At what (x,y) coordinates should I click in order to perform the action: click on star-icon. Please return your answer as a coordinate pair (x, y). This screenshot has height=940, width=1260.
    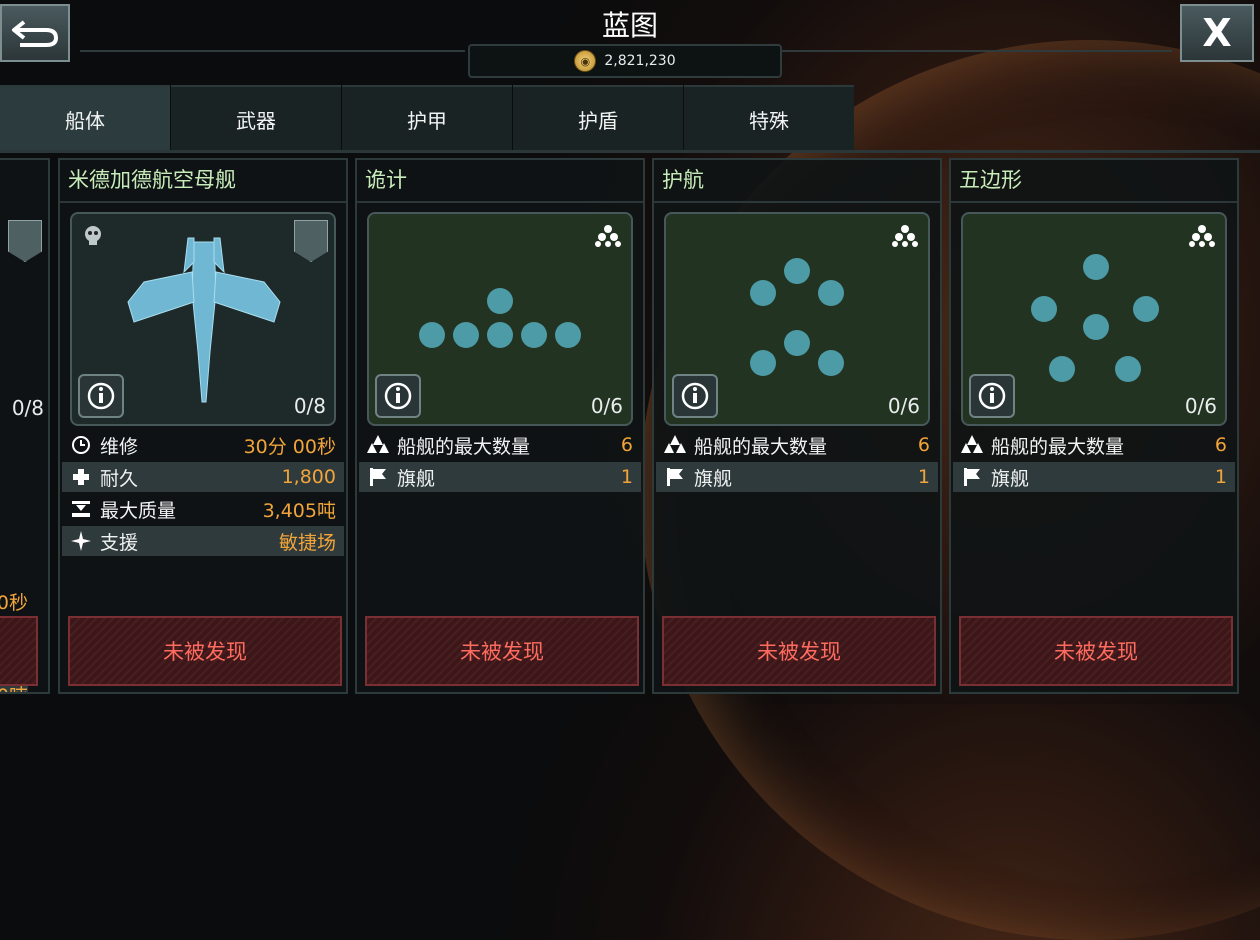
    Looking at the image, I should click on (81, 541).